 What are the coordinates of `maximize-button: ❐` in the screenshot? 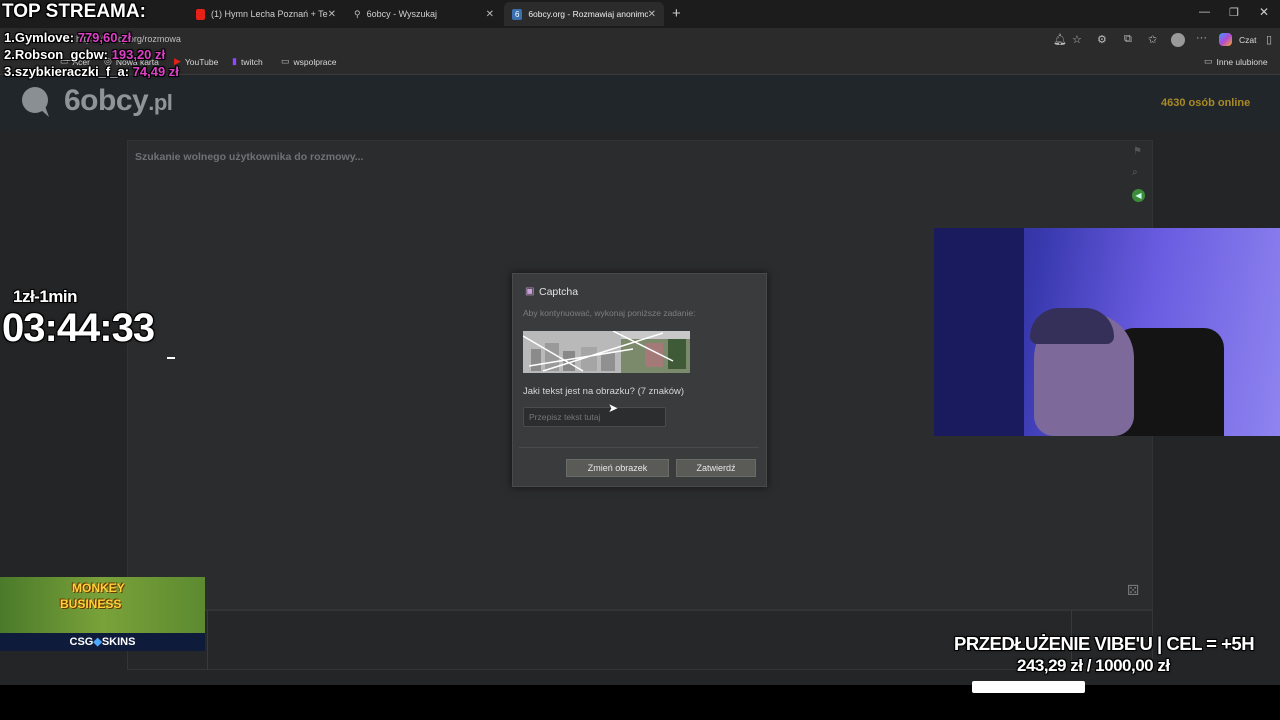 It's located at (1234, 12).